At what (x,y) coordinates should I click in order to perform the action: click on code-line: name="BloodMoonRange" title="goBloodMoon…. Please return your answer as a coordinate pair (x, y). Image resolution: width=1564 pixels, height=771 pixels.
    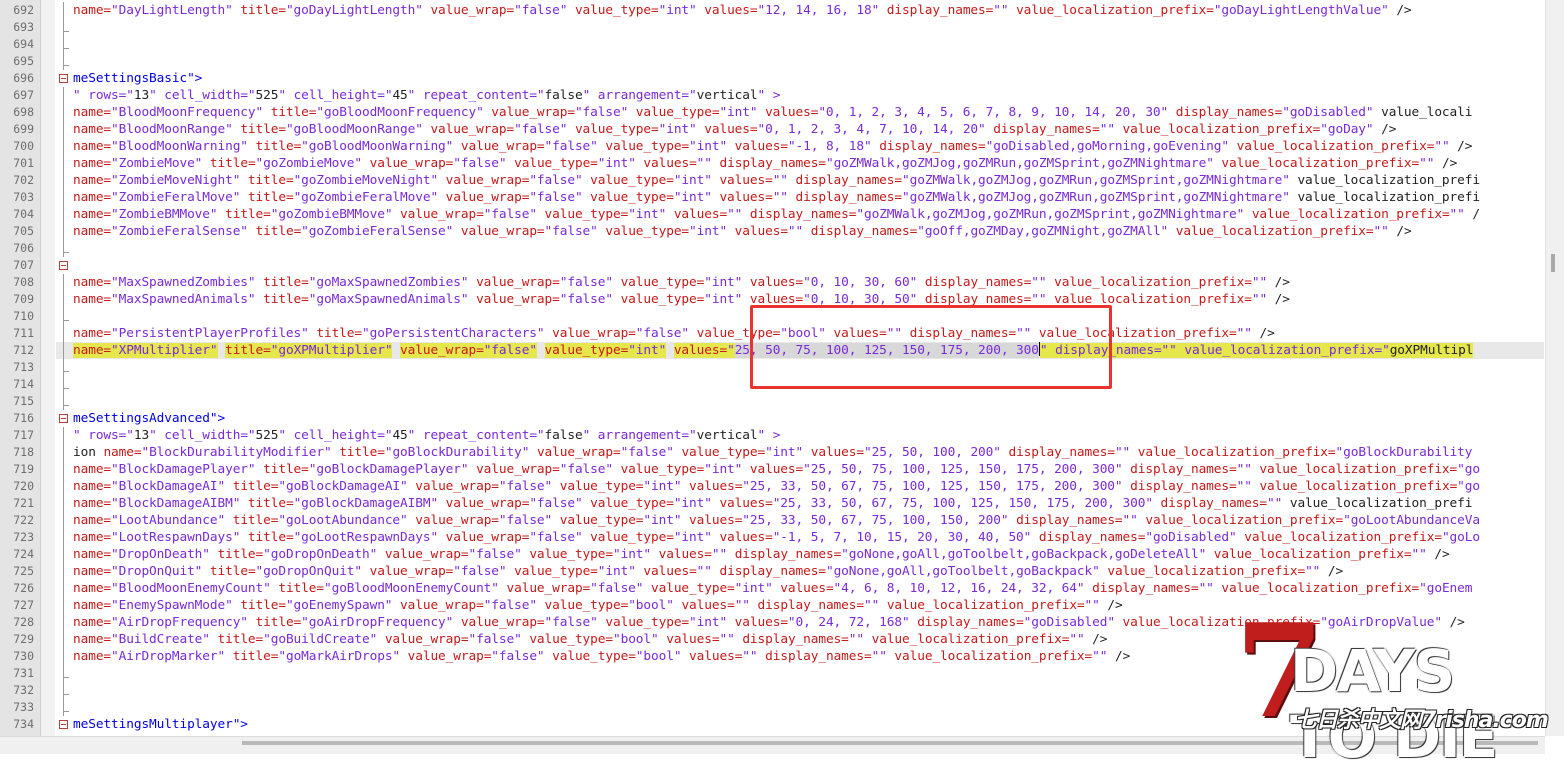
    Looking at the image, I should click on (735, 129).